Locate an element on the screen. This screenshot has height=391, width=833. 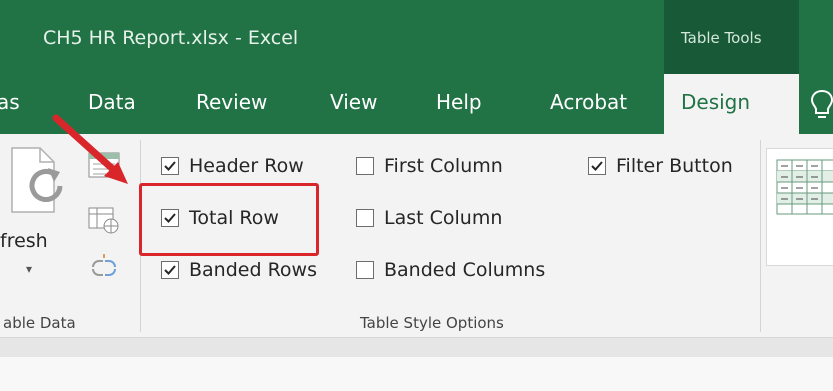
lightbulb-icon is located at coordinates (821, 105).